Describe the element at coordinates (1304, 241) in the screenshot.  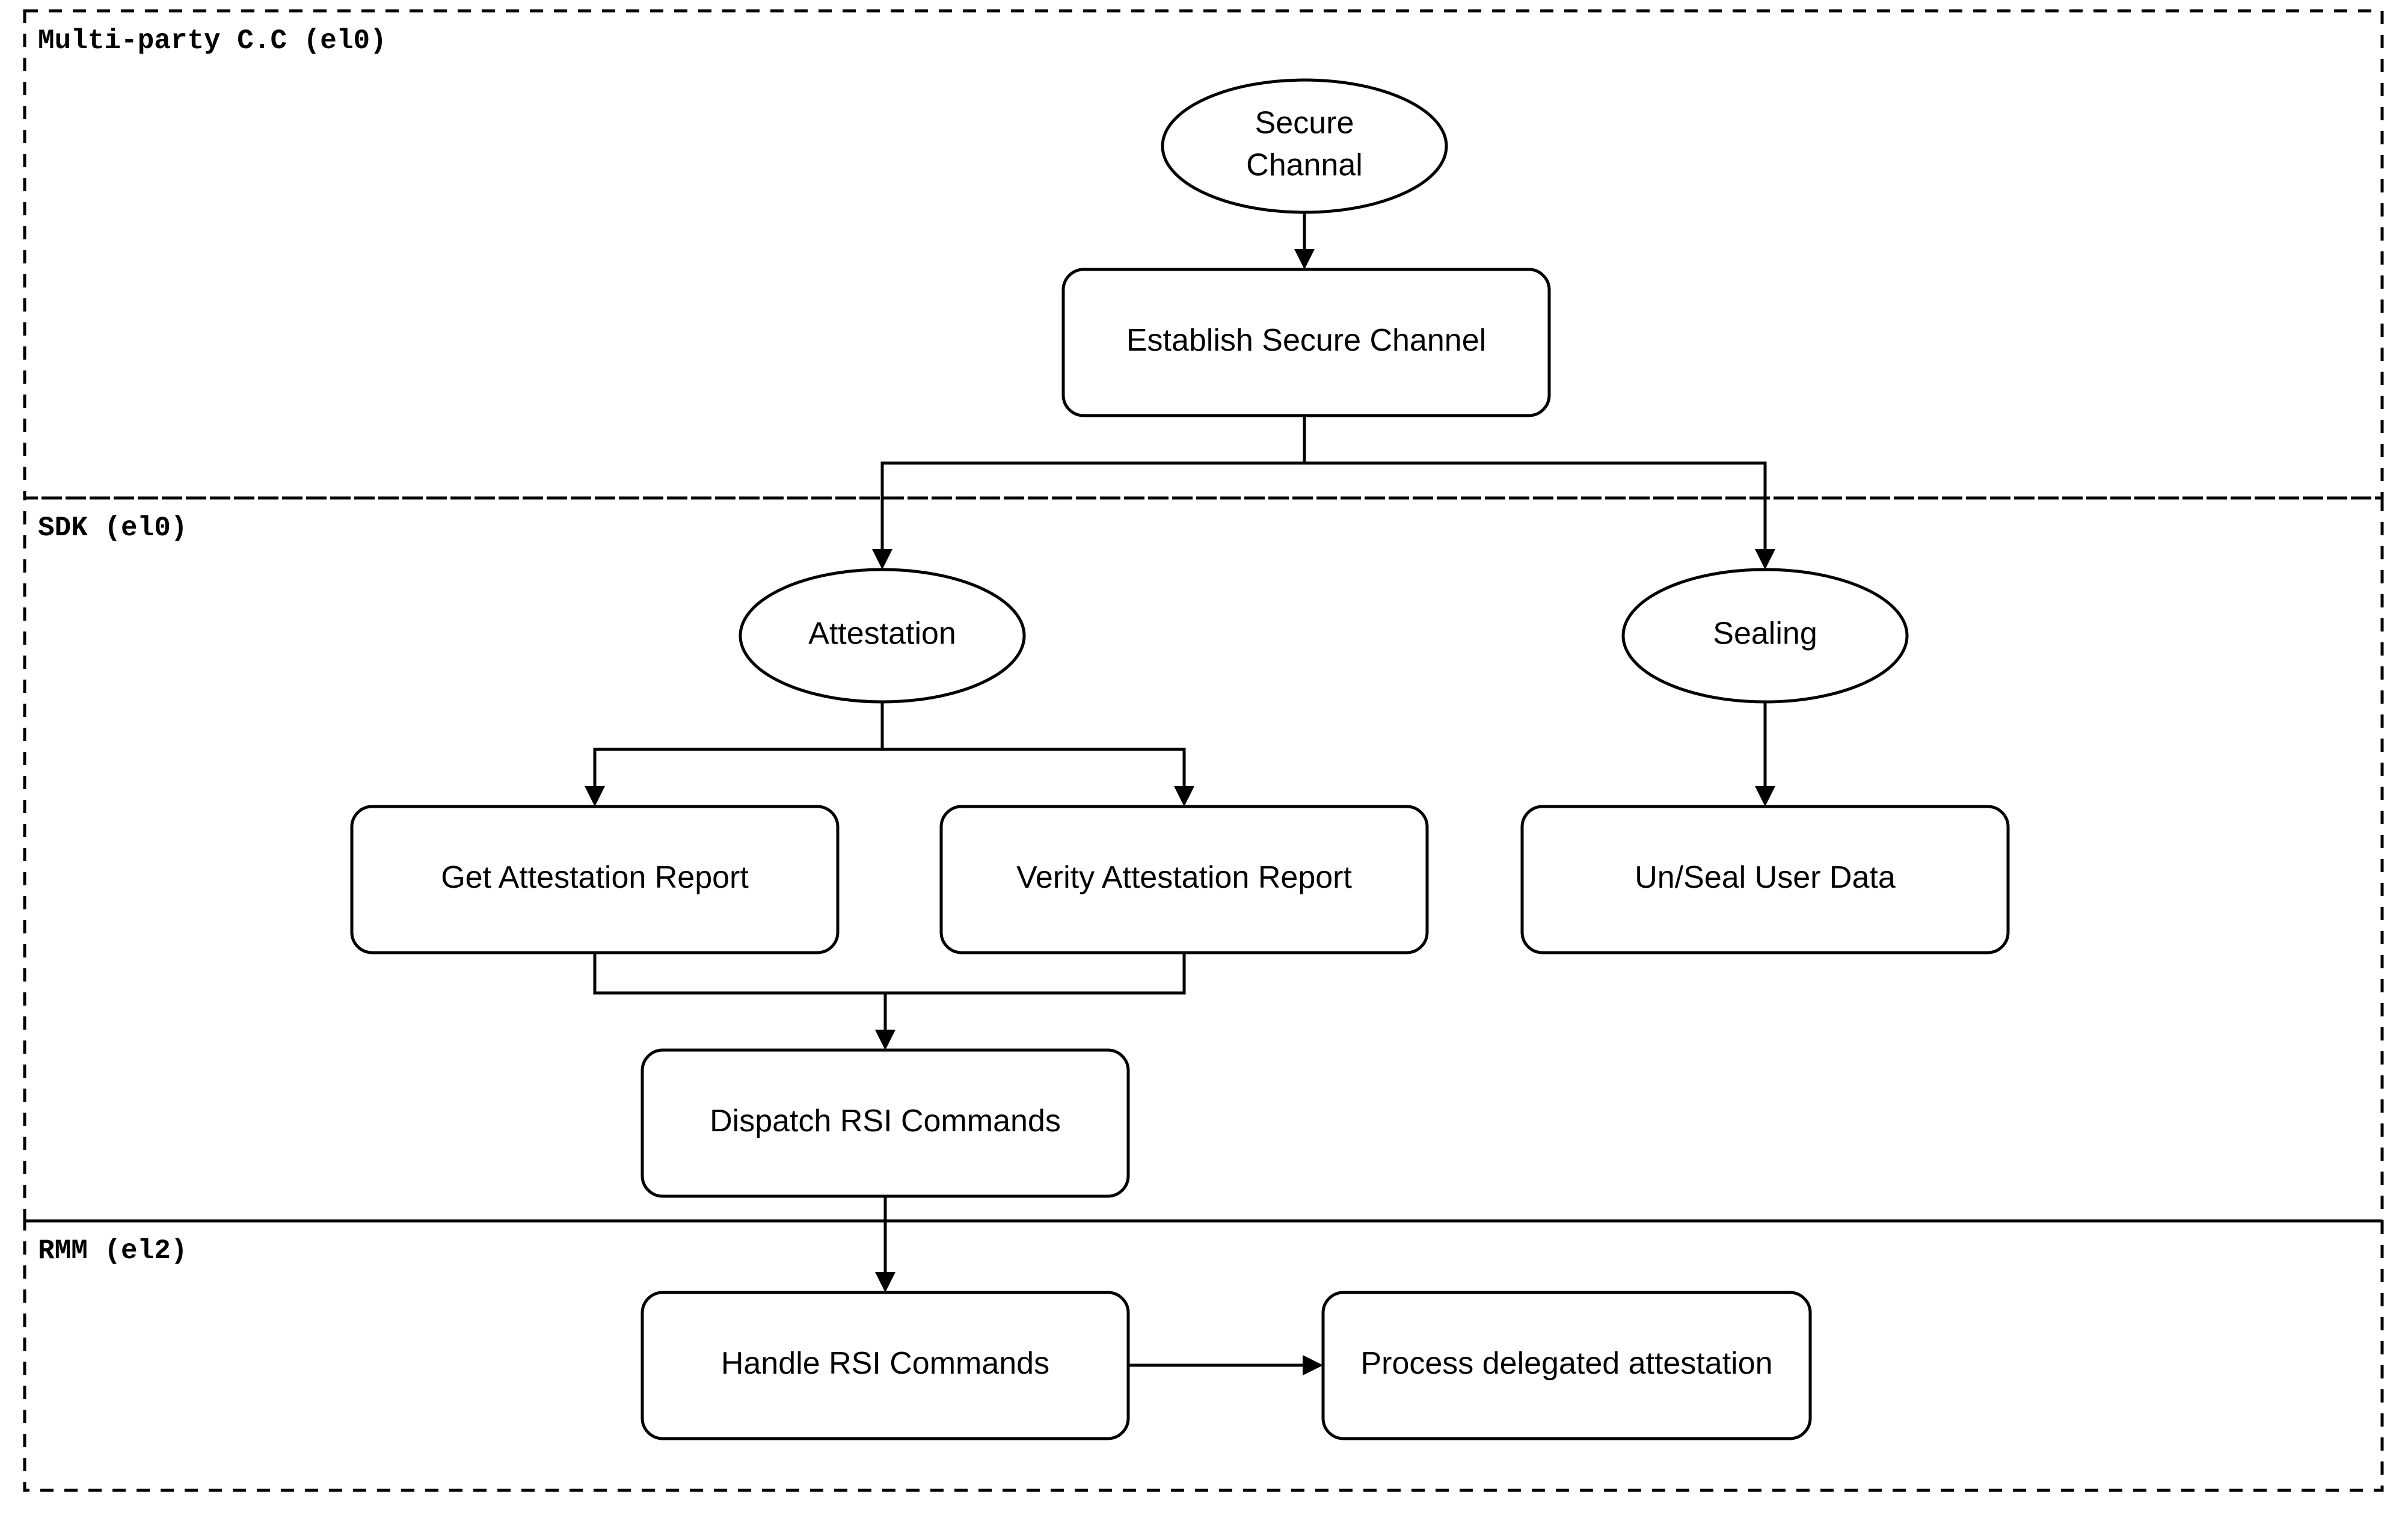
I see `edge-secure-channal-to-establish-secure-channel` at that location.